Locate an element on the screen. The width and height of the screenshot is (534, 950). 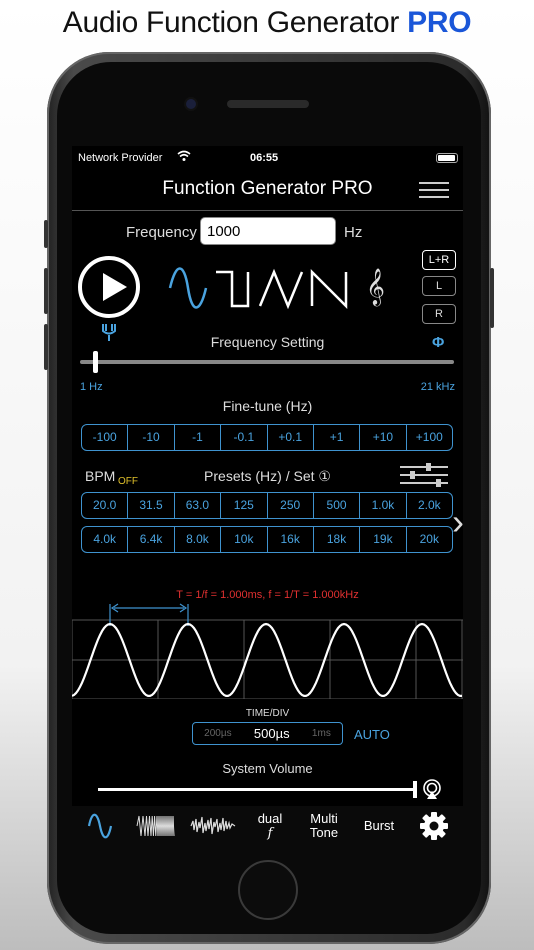
multitone-tab: Multi Tone is located at coordinates (324, 826).